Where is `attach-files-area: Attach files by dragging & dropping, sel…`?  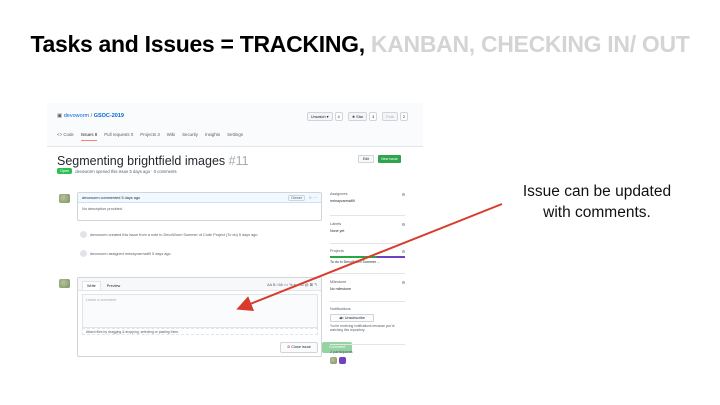 attach-files-area: Attach files by dragging & dropping, sel… is located at coordinates (200, 331).